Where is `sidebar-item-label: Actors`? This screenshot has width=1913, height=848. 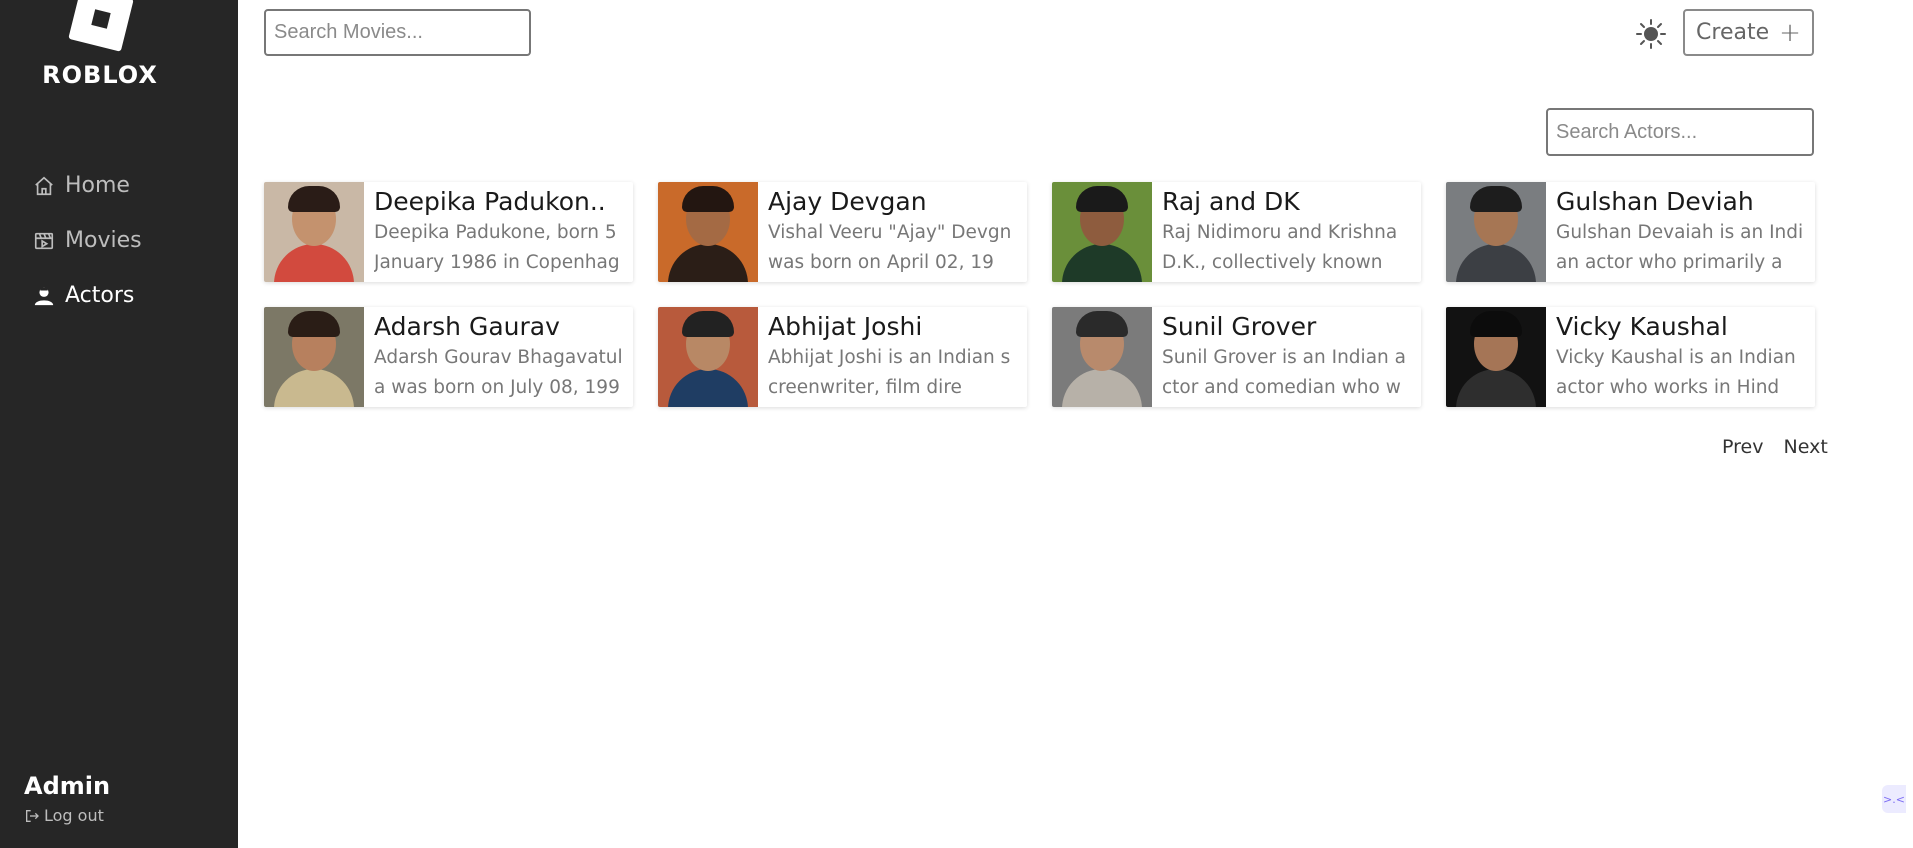 sidebar-item-label: Actors is located at coordinates (100, 295).